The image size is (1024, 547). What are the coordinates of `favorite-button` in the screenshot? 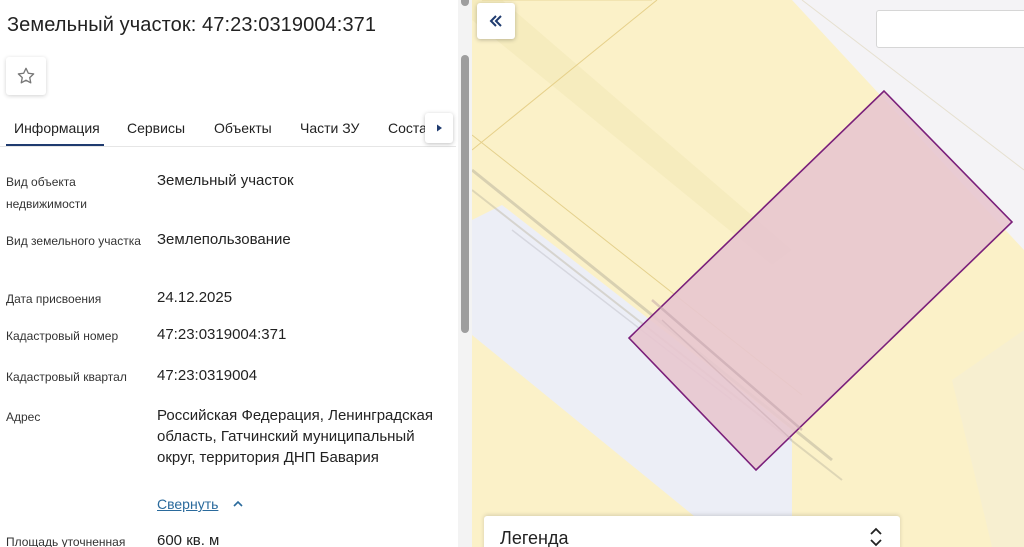 It's located at (26, 76).